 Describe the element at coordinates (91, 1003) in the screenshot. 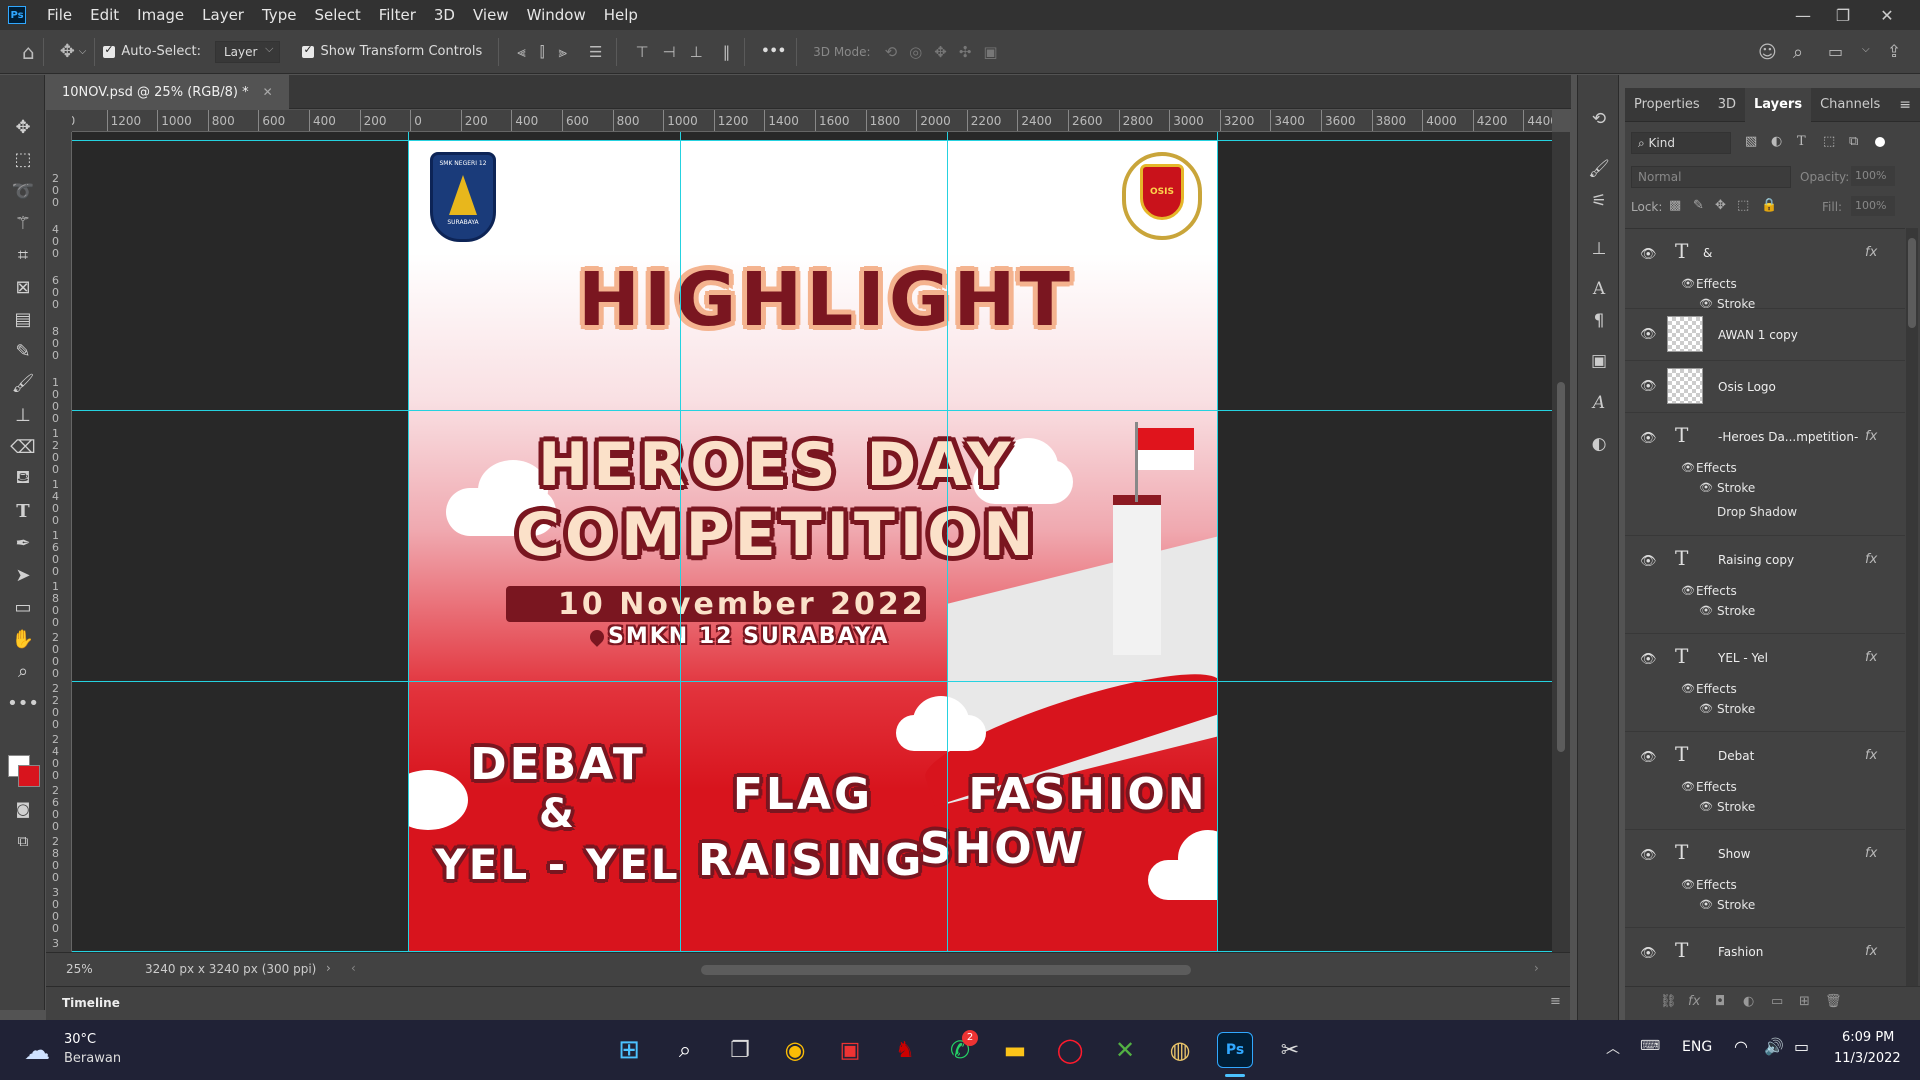

I see `timeline-label: Timeline` at that location.